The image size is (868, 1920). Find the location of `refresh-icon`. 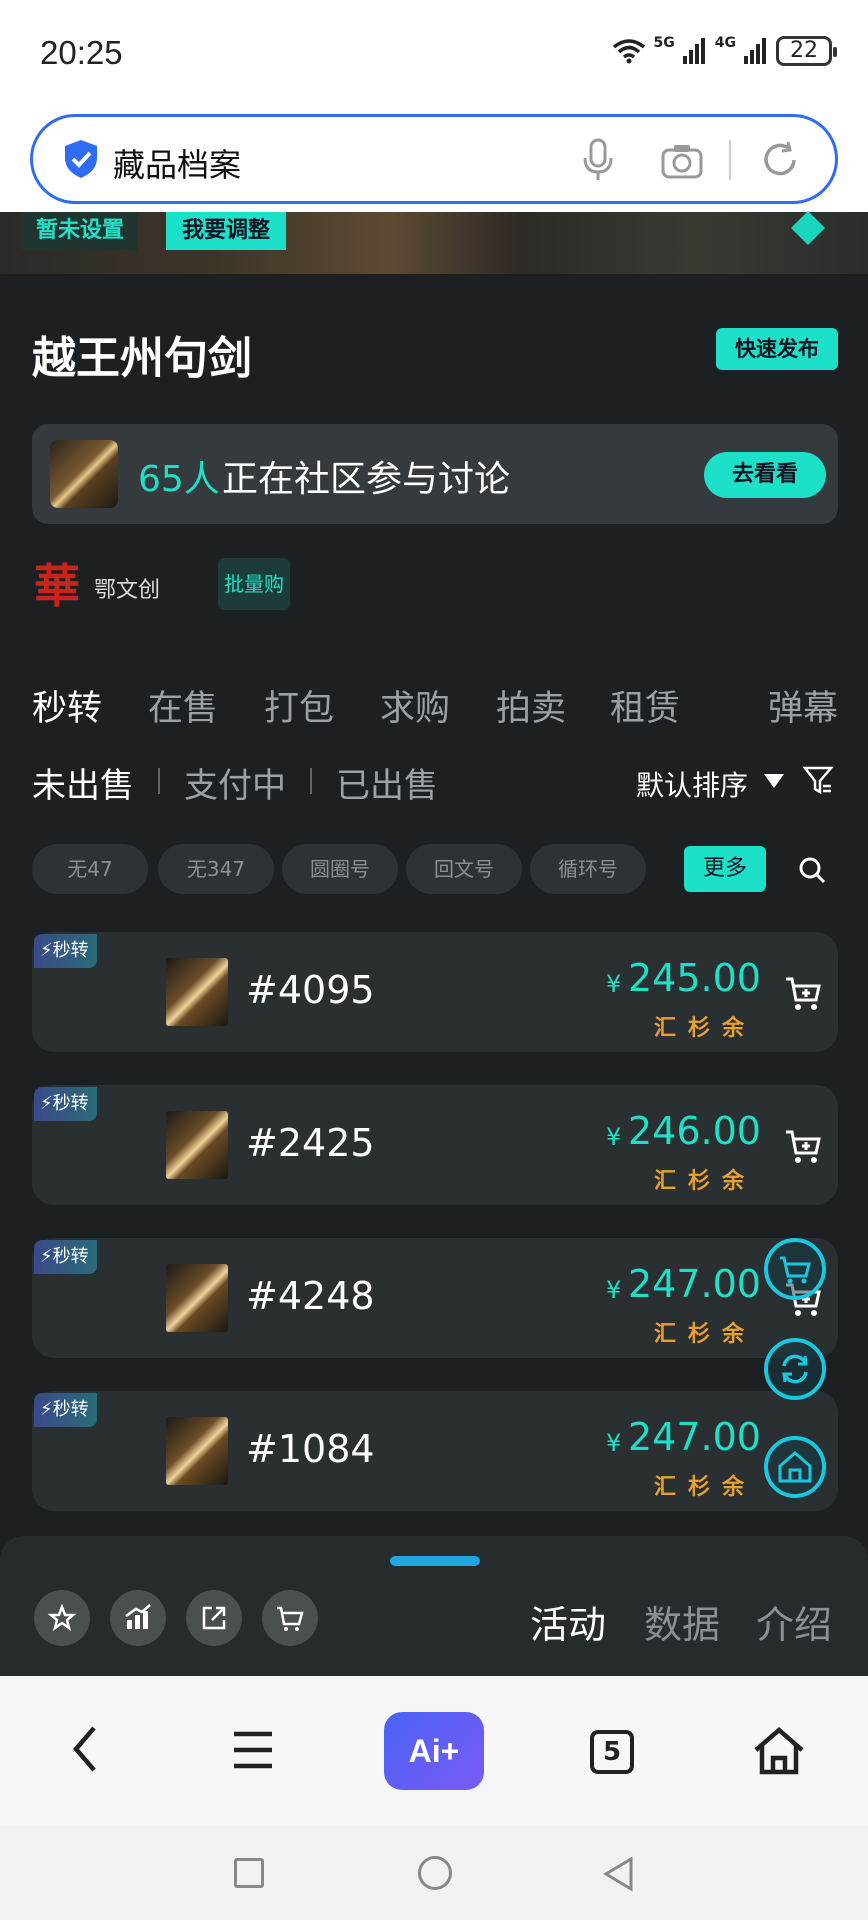

refresh-icon is located at coordinates (780, 160).